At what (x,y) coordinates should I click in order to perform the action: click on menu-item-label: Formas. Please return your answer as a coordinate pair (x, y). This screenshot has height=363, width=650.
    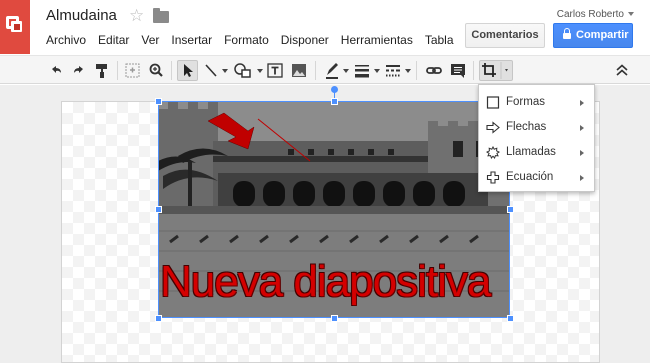
    Looking at the image, I should click on (525, 102).